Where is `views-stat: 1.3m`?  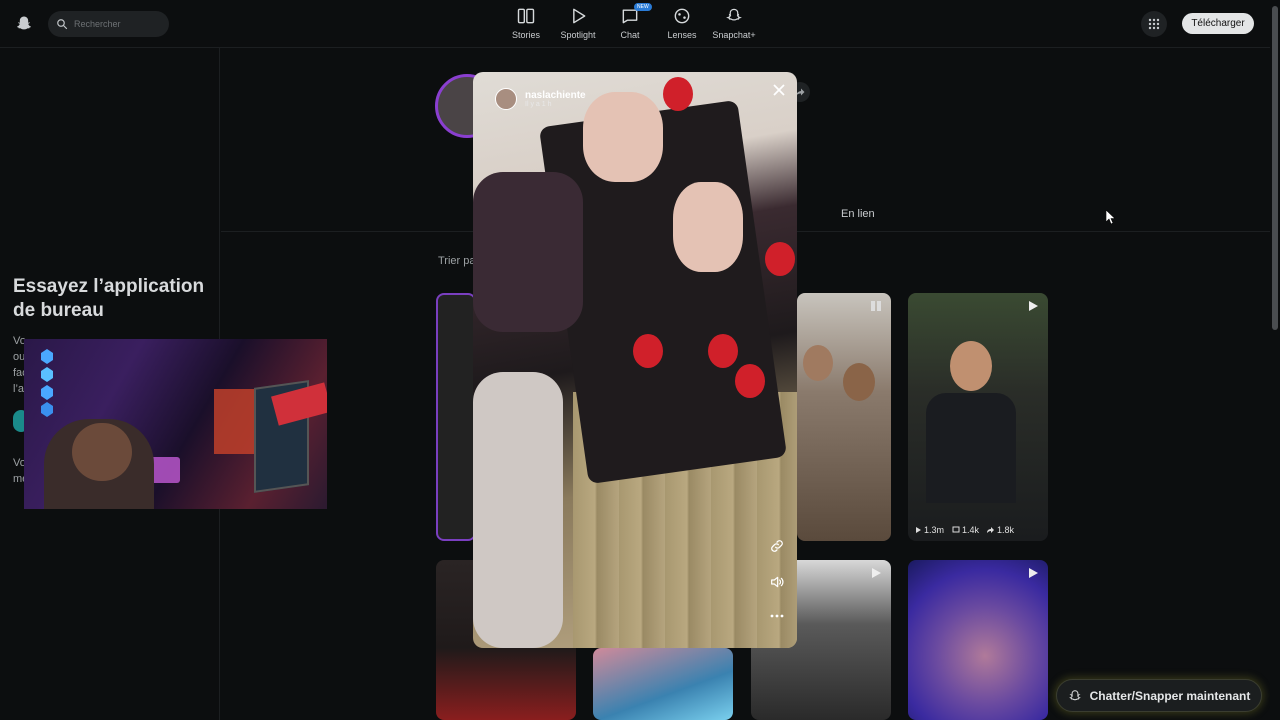
views-stat: 1.3m is located at coordinates (929, 530).